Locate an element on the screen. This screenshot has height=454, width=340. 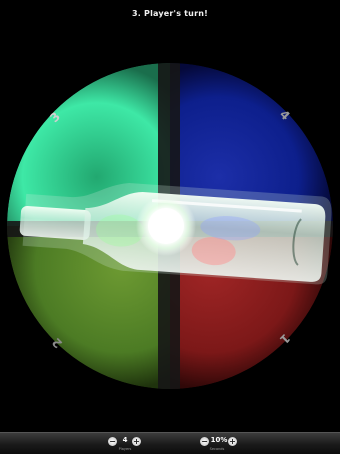
players-decrease-button: − is located at coordinates (112, 441).